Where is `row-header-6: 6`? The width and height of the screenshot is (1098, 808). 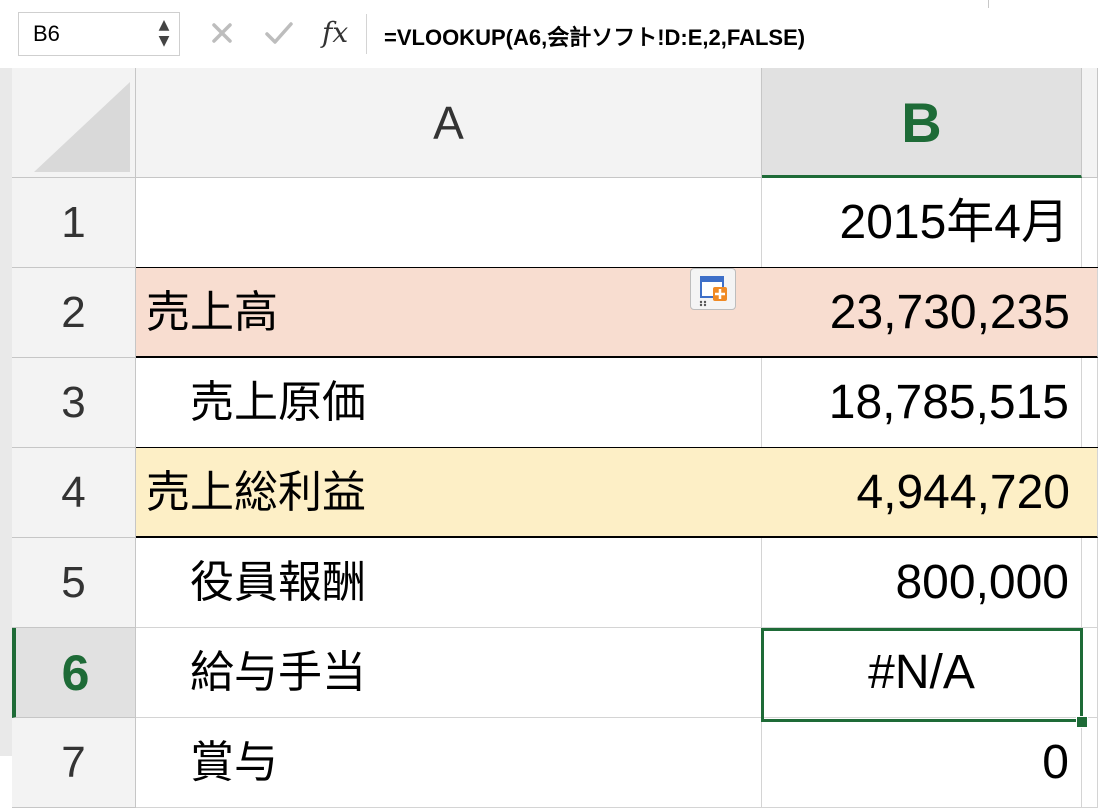
row-header-6: 6 is located at coordinates (74, 673).